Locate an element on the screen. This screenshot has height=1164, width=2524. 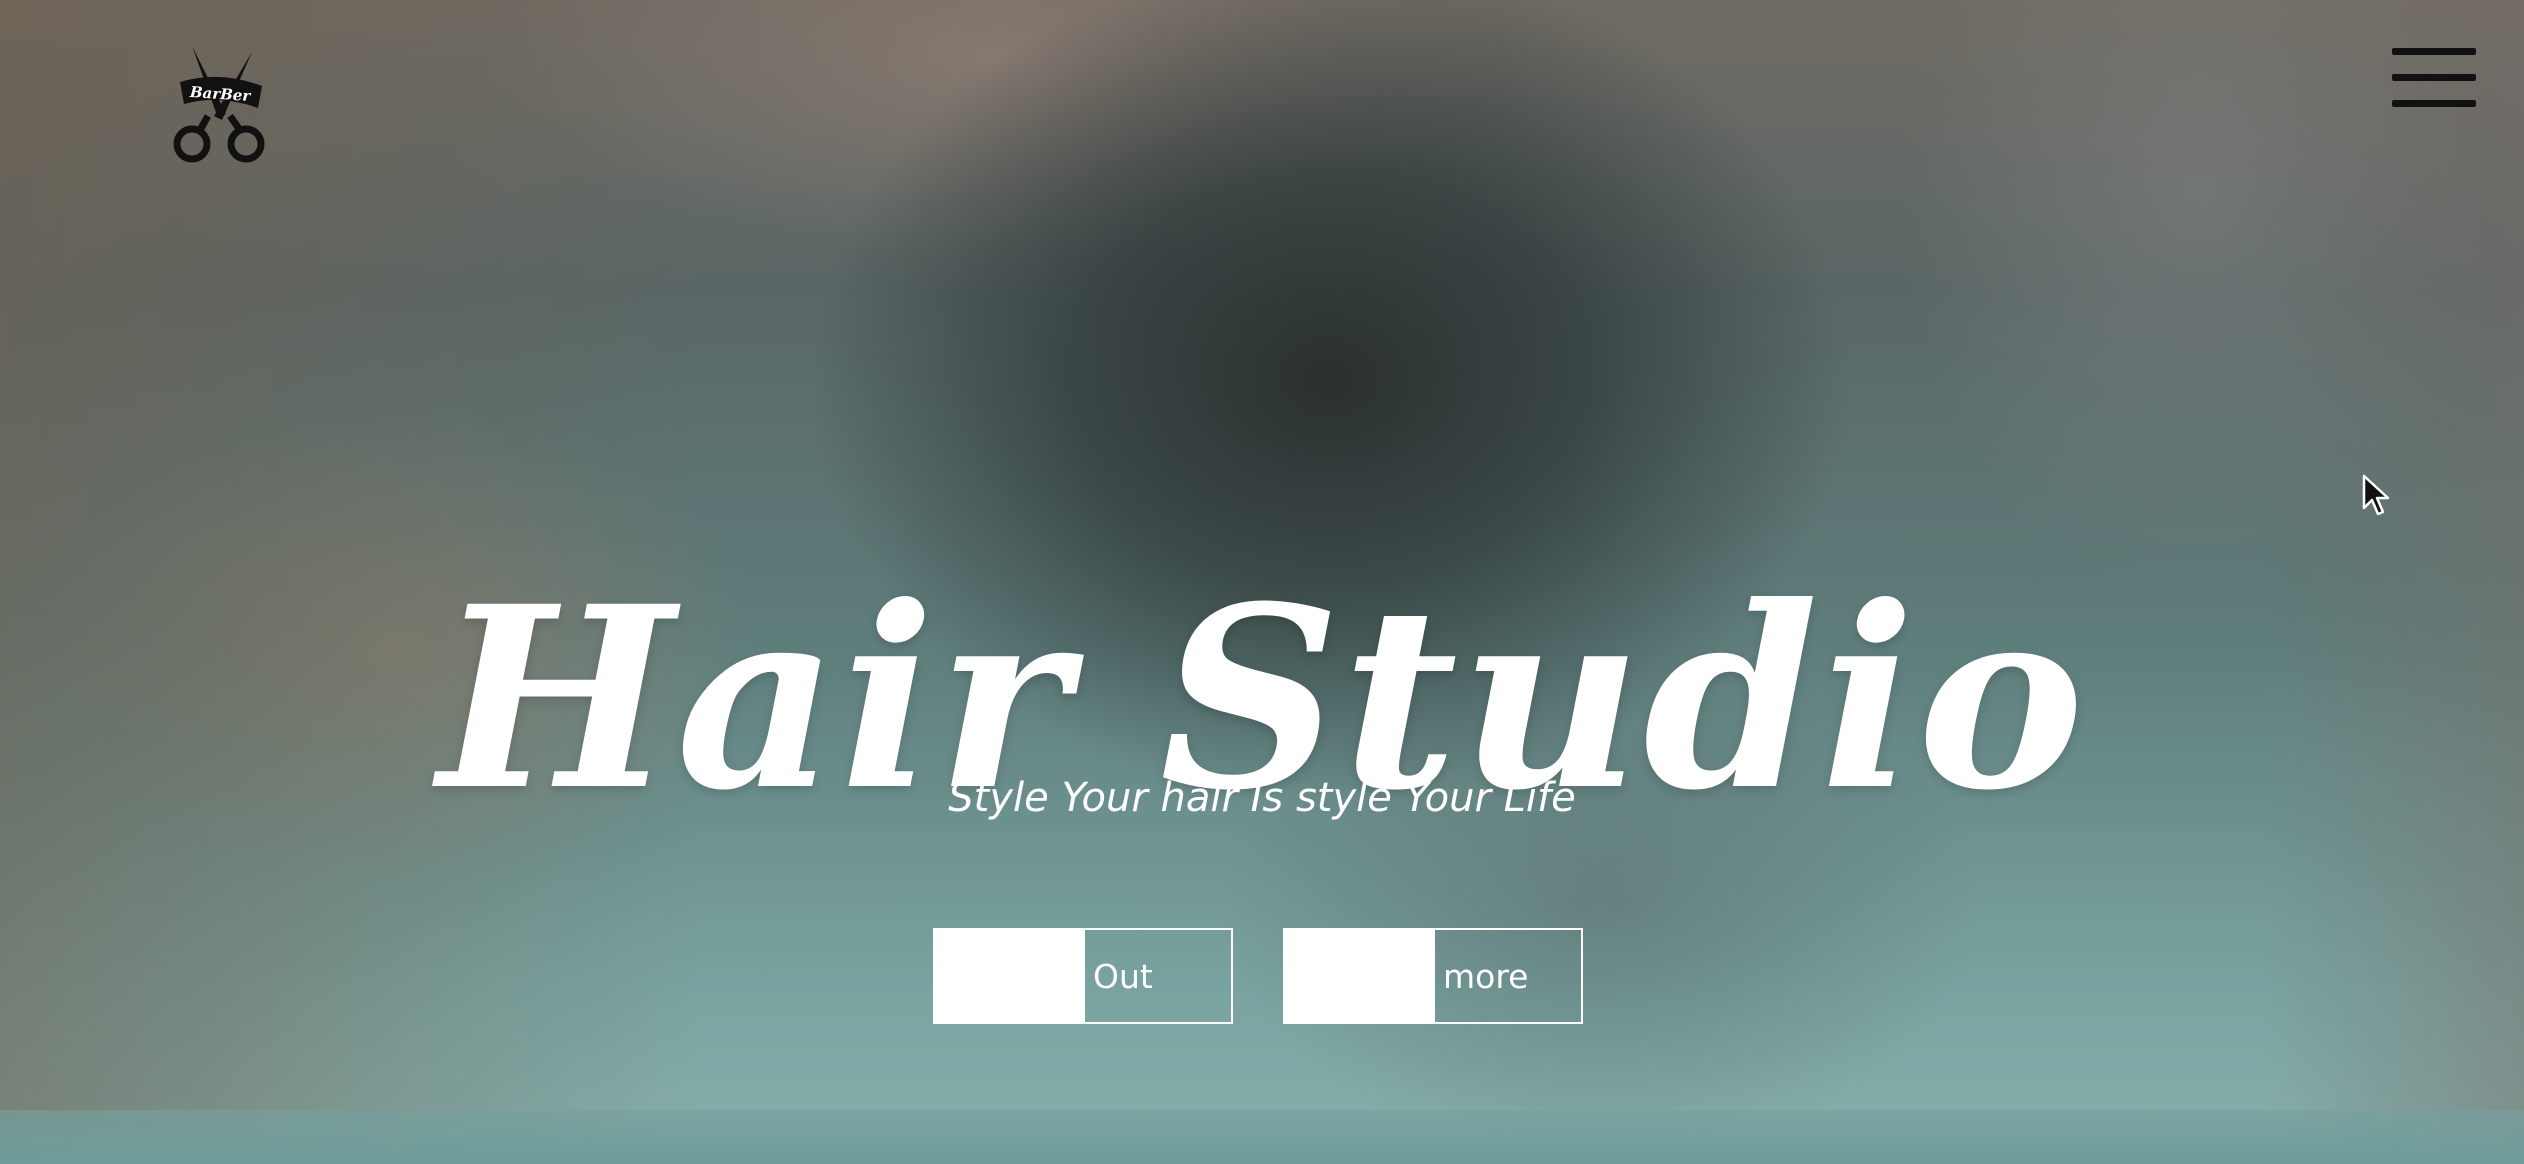
learn-more-button: more is located at coordinates (1433, 976).